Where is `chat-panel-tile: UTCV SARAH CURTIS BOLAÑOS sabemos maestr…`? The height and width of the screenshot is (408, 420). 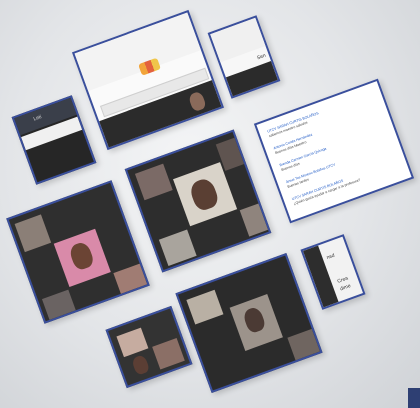
chat-panel-tile: UTCV SARAH CURTIS BOLAÑOS sabemos maestr… is located at coordinates (334, 151).